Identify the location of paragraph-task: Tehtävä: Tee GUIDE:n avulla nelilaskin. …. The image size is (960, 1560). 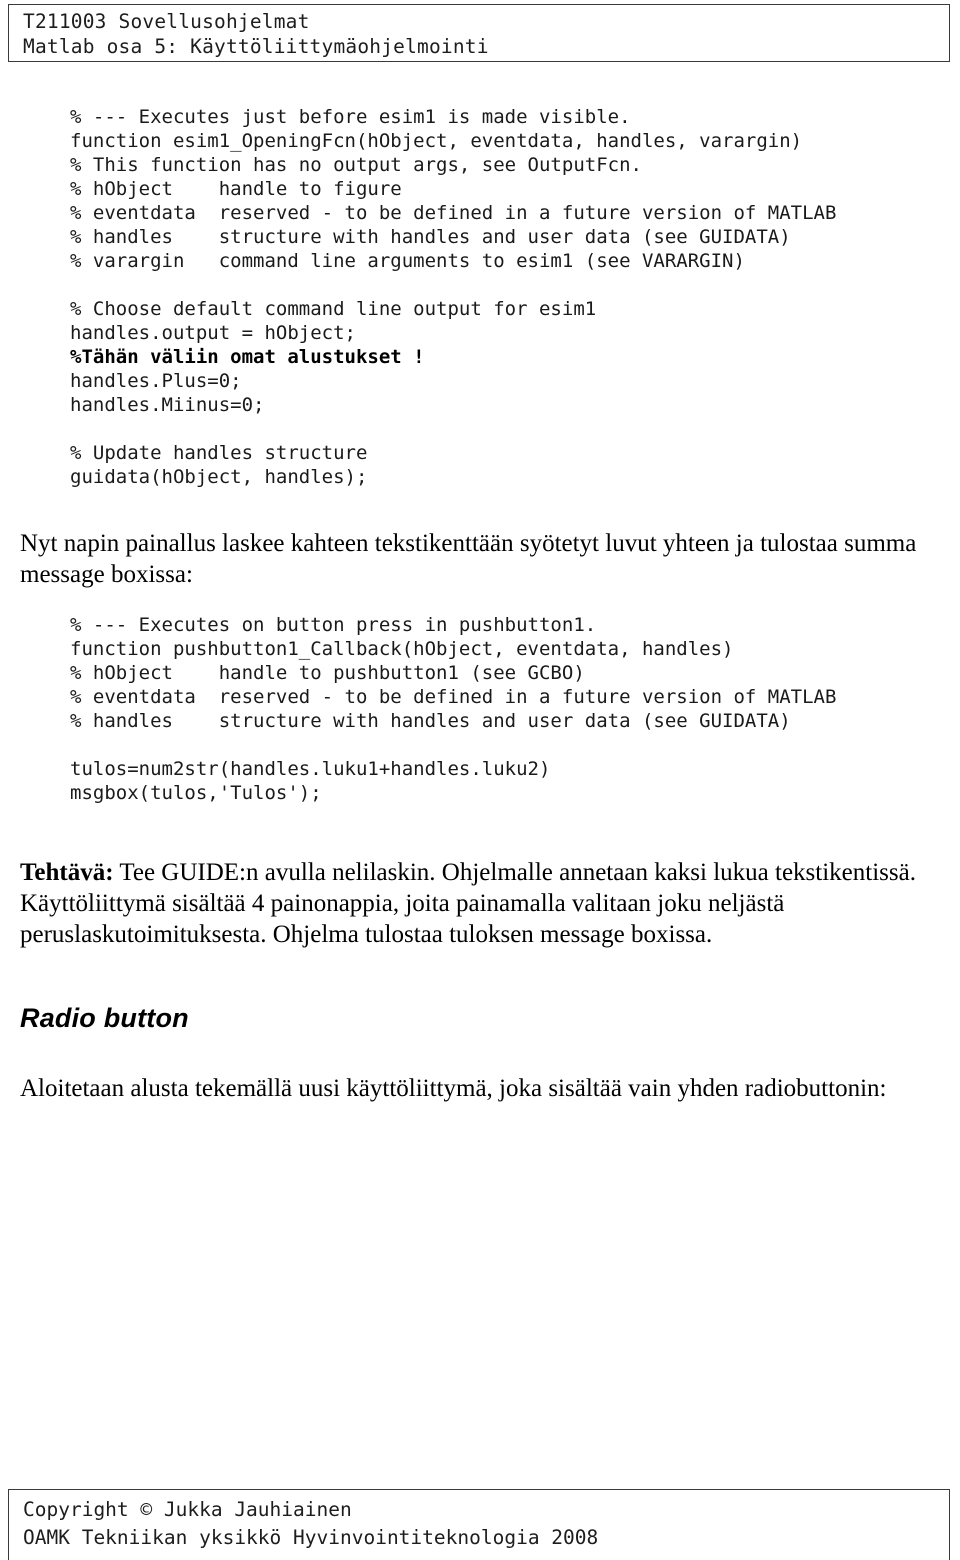
(468, 903).